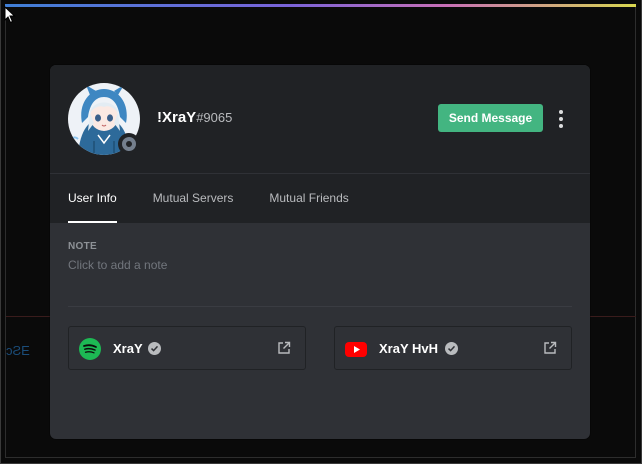  What do you see at coordinates (318, 267) in the screenshot?
I see `note-input: Click to add a note` at bounding box center [318, 267].